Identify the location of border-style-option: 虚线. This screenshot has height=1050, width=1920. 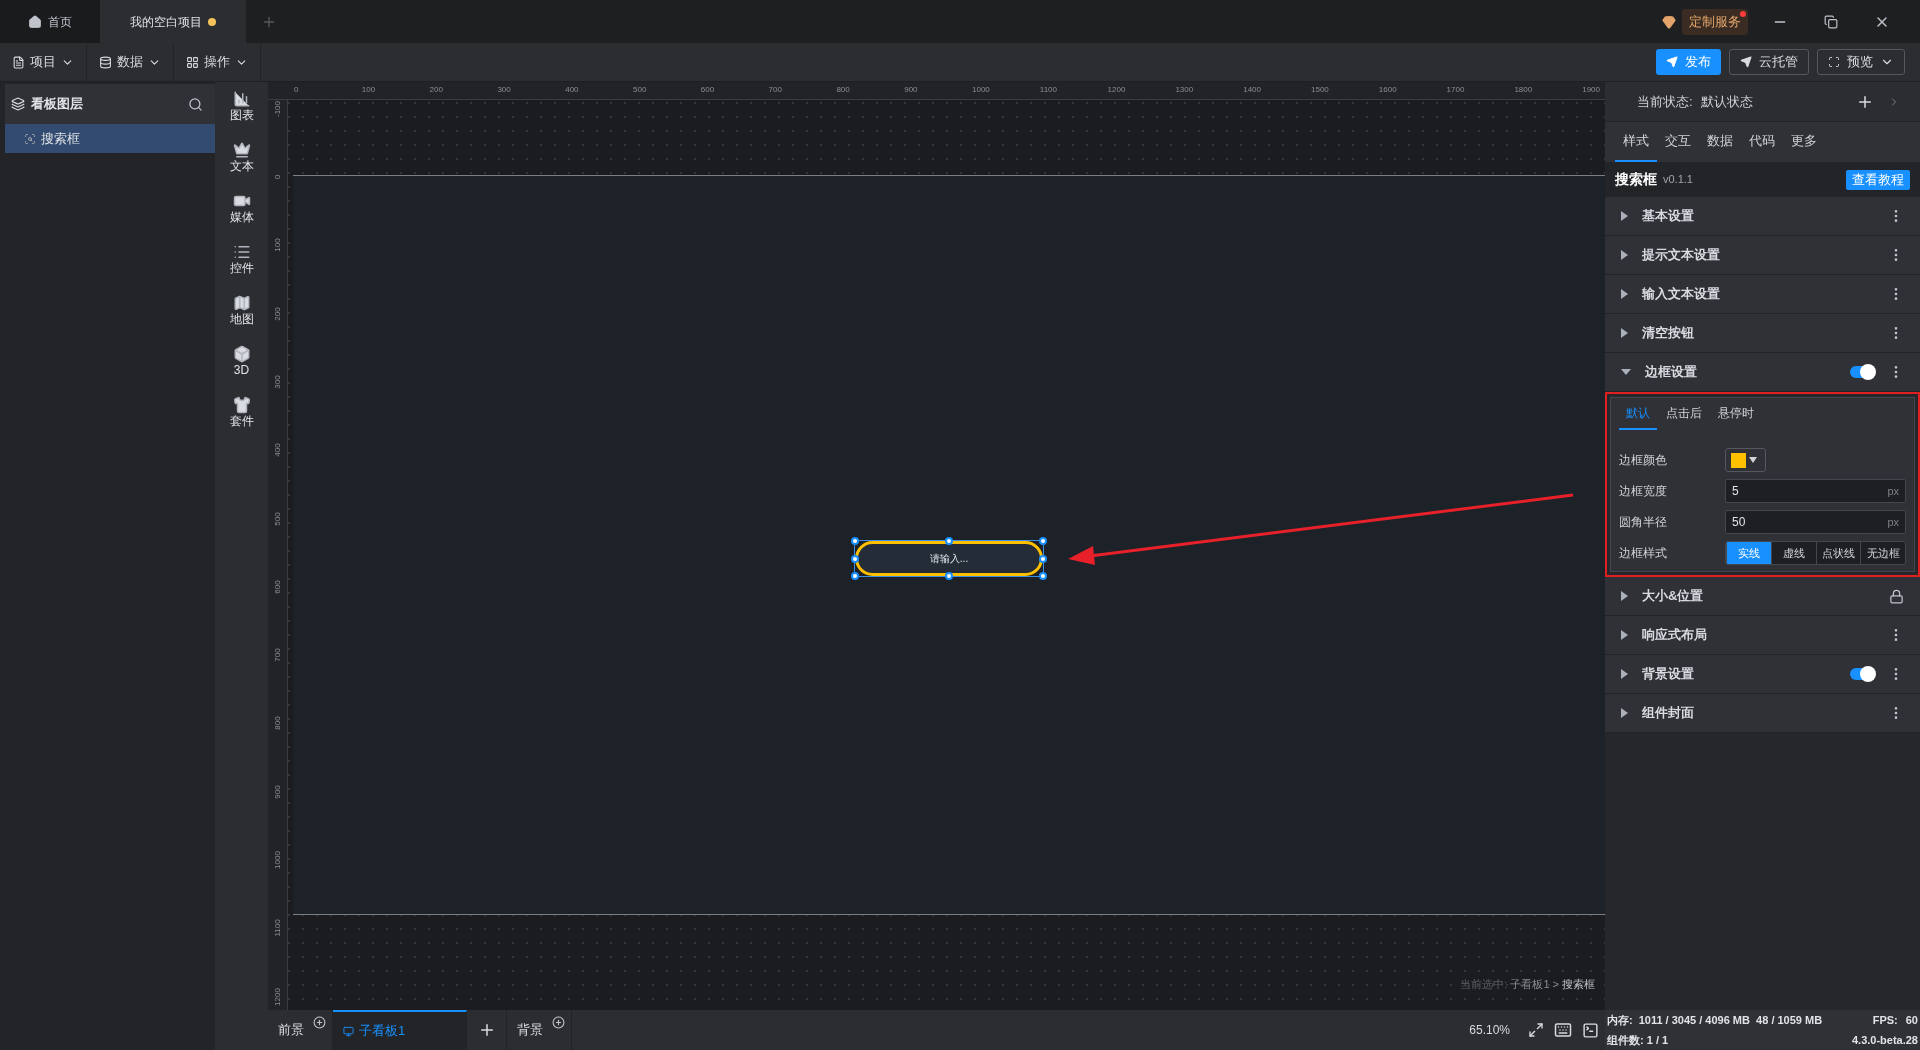
(1793, 553).